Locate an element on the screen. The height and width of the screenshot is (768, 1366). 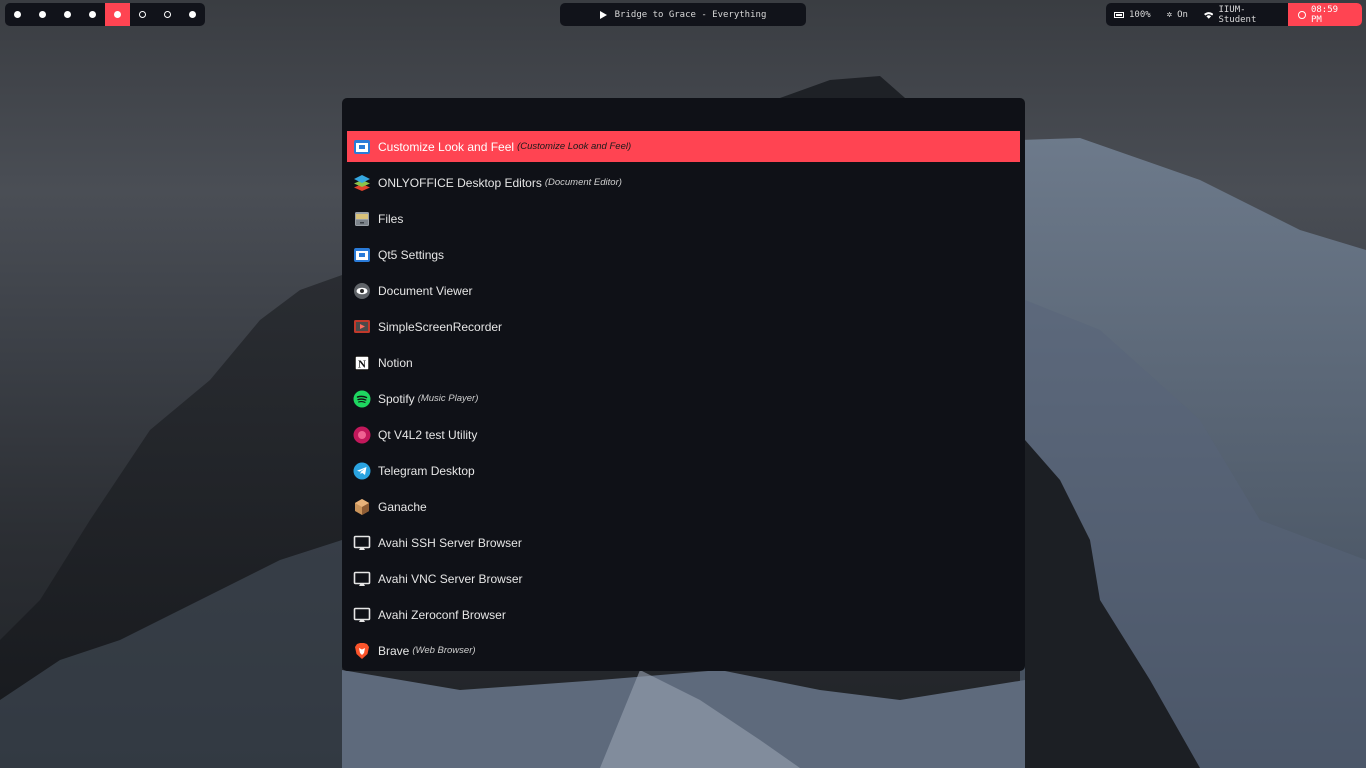
launcher-entry-name: Customize Look and Feel is located at coordinates (446, 146).